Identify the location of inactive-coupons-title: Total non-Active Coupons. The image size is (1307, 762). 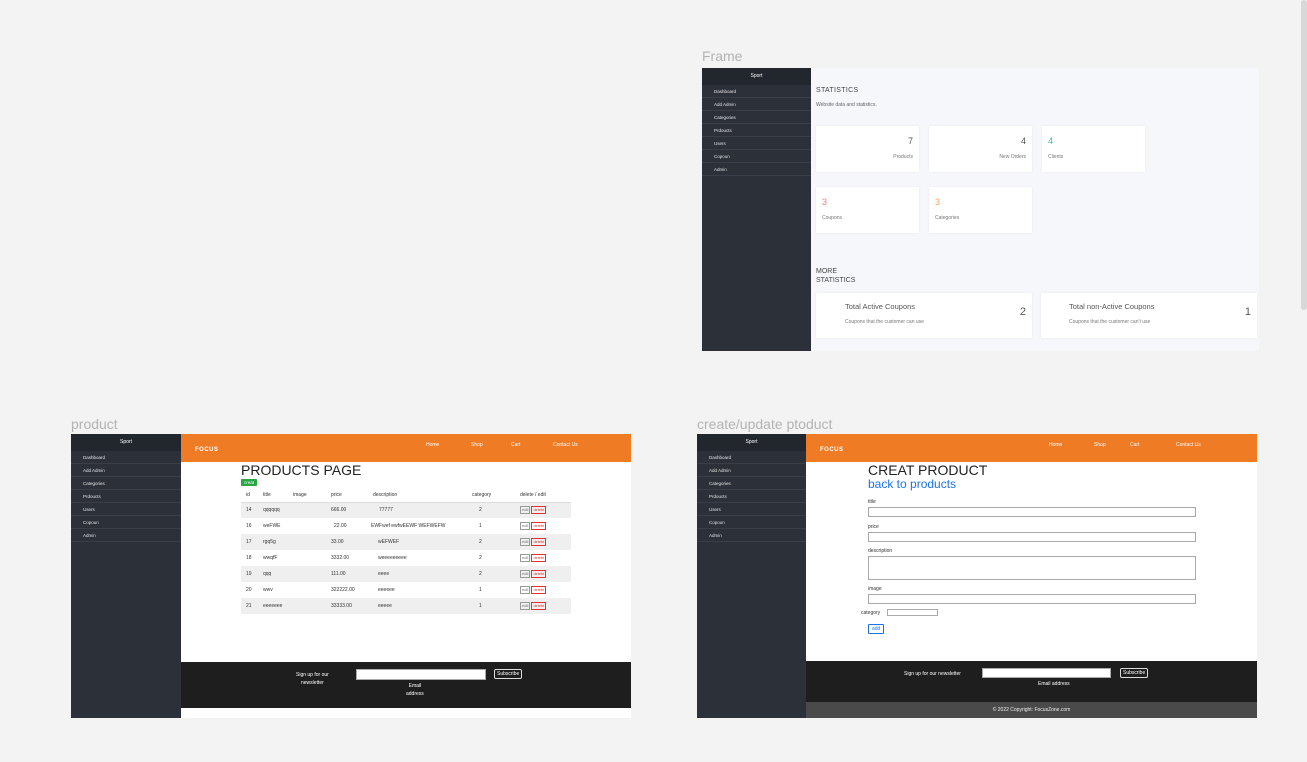
(1112, 306).